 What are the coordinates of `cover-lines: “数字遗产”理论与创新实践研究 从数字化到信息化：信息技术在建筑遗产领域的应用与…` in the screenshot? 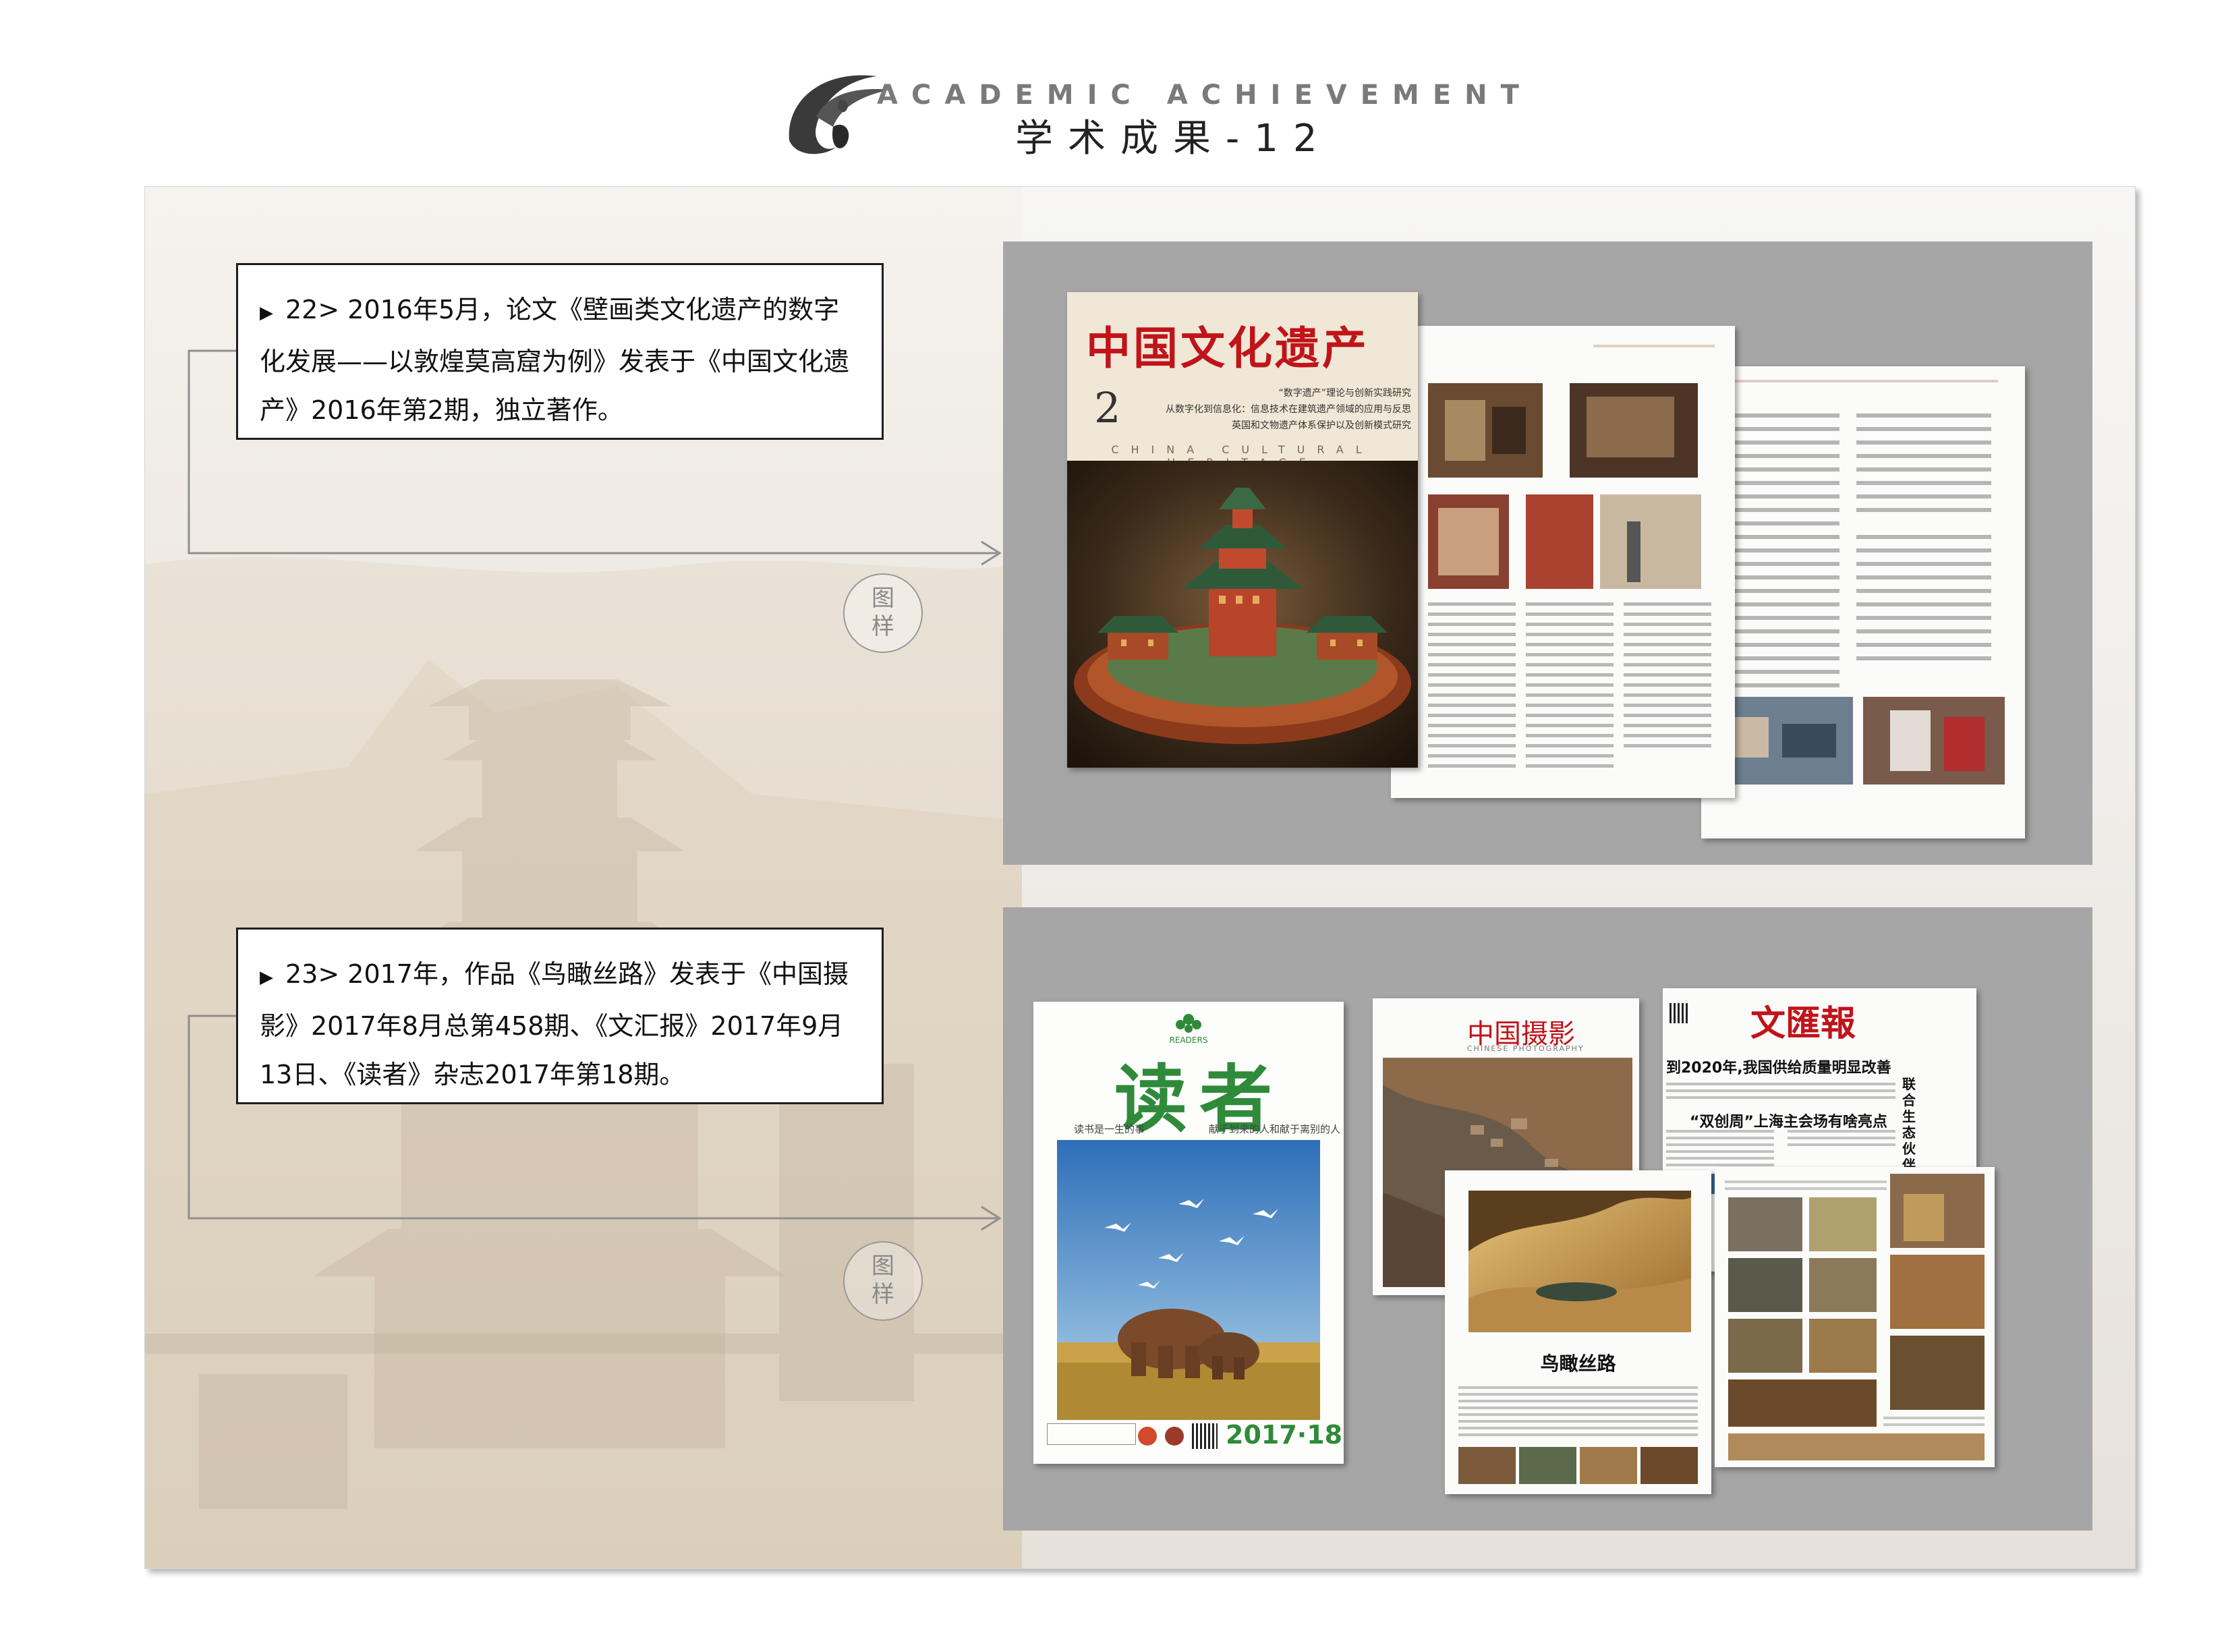 It's located at (1288, 409).